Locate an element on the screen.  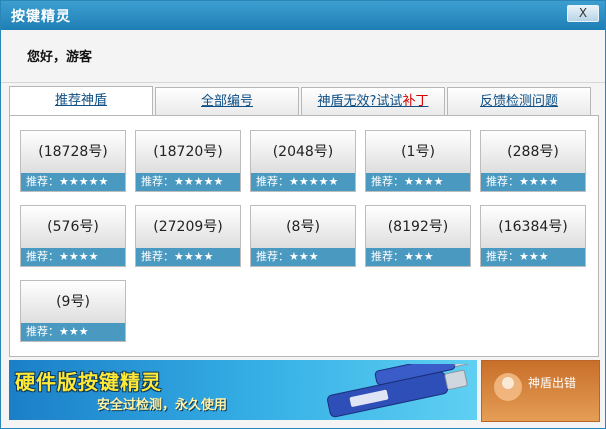
close-icon: X is located at coordinates (583, 13).